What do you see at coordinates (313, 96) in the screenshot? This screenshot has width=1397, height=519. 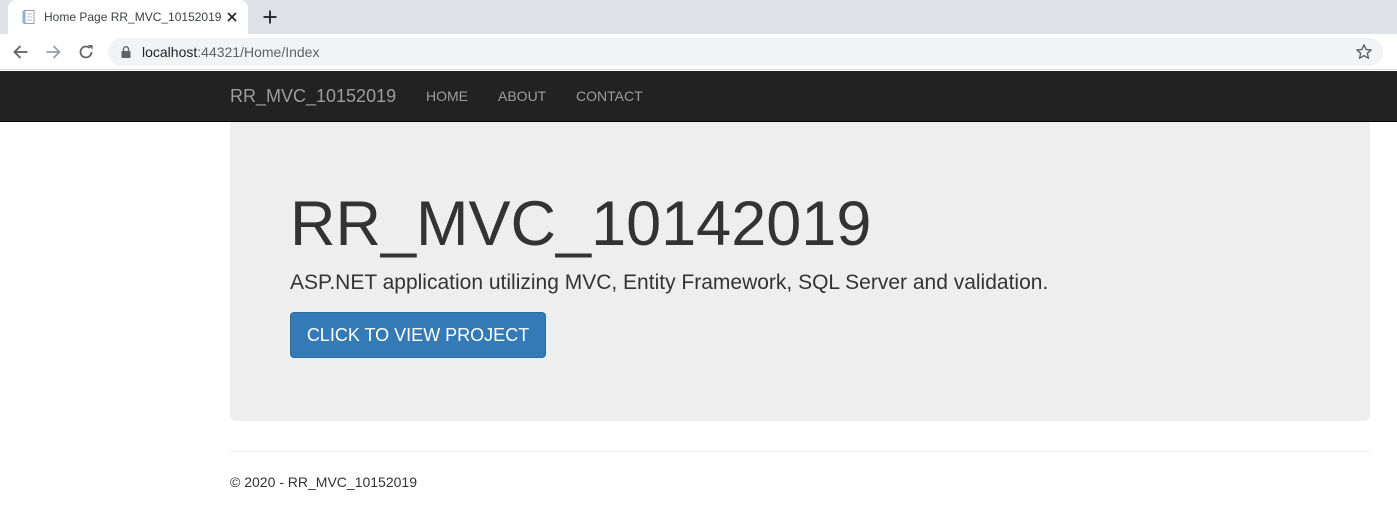 I see `navbar-brand: RR_MVC_10152019` at bounding box center [313, 96].